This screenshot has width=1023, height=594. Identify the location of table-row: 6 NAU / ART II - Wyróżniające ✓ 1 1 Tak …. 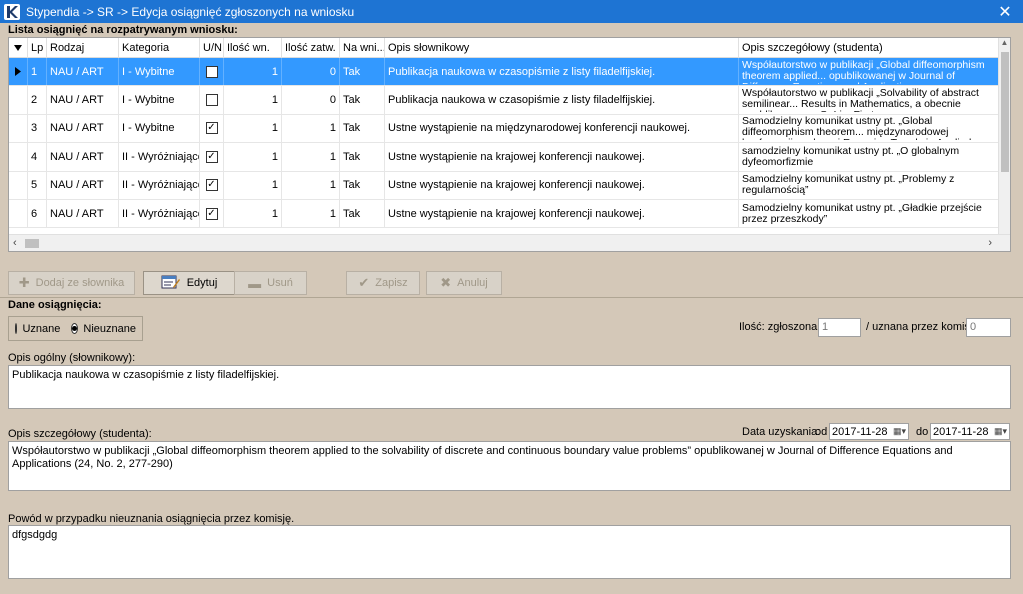
(504, 214).